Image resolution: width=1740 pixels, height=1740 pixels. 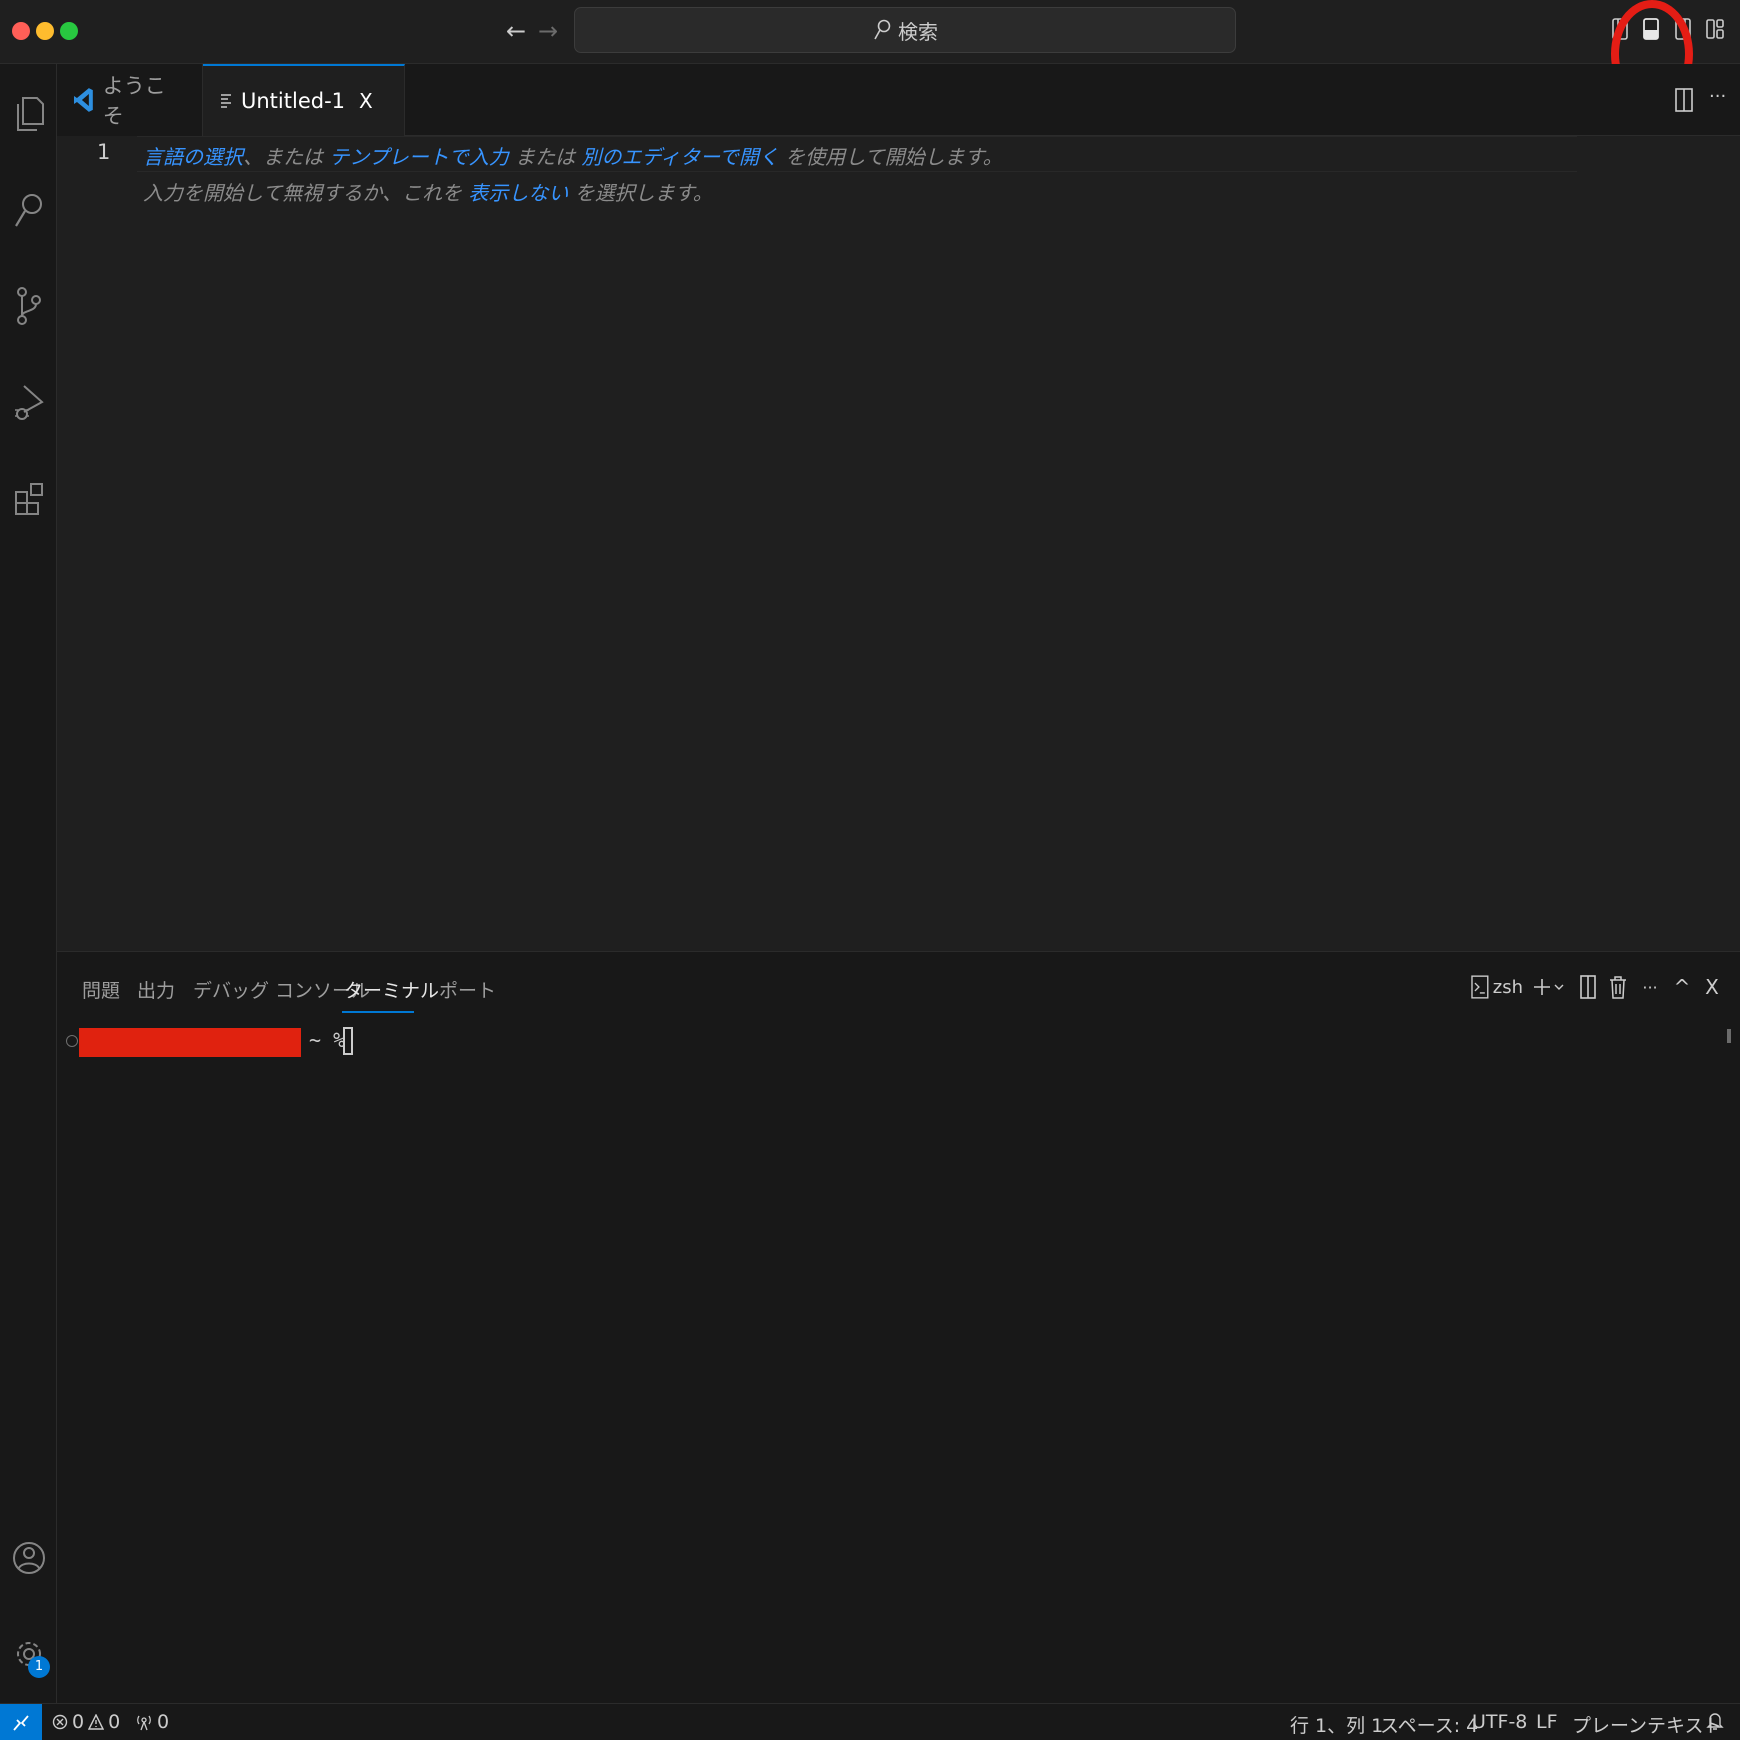 I want to click on maximize-panel-button: ^, so click(x=1682, y=987).